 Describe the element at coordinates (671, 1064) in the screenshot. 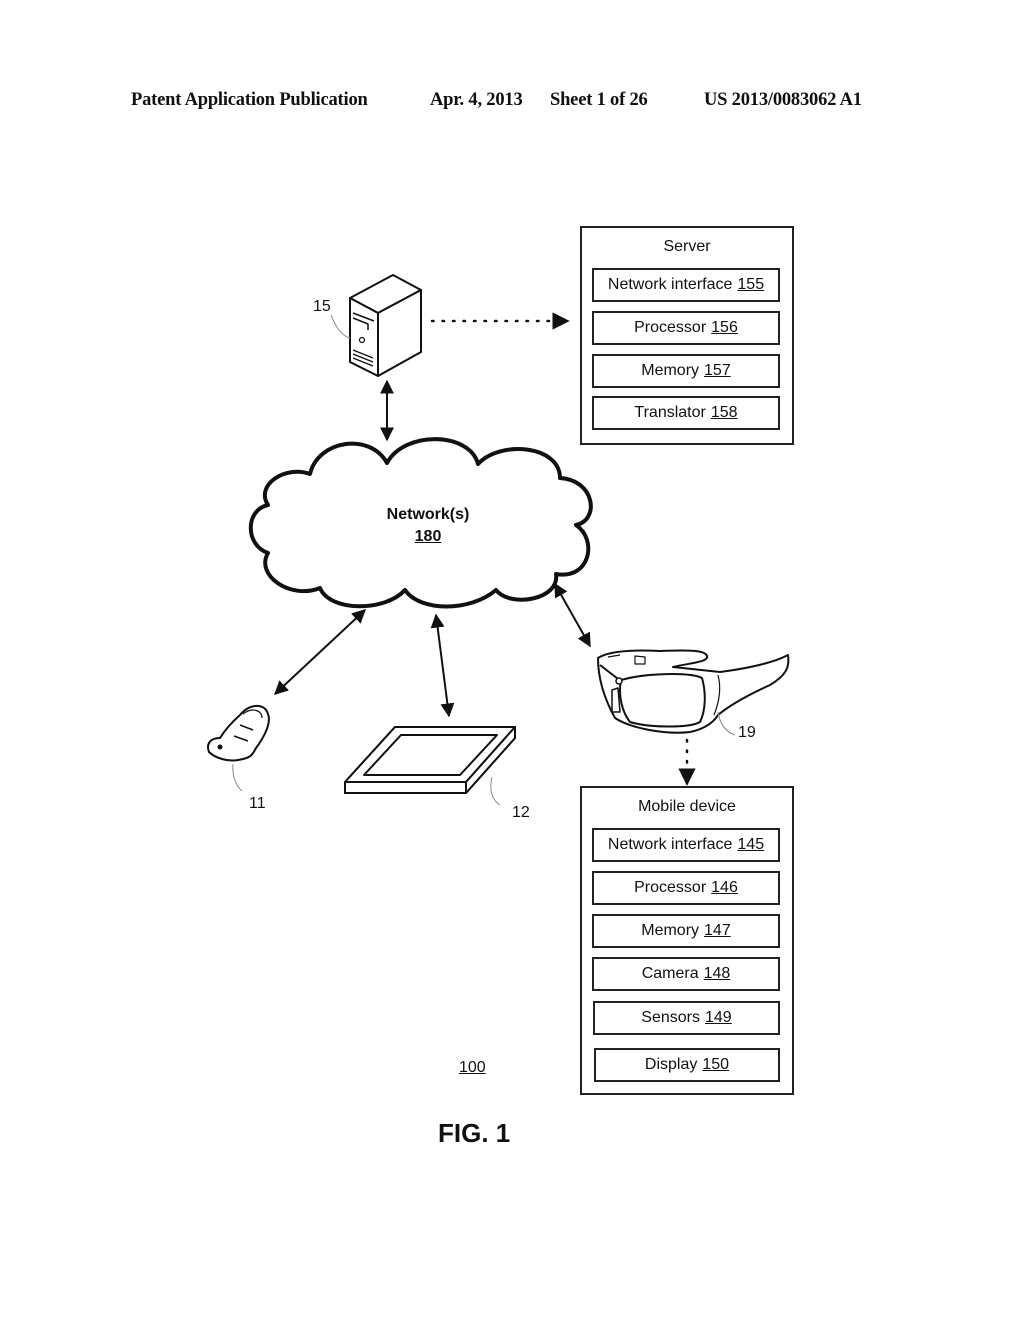

I see `component-label: Display` at that location.